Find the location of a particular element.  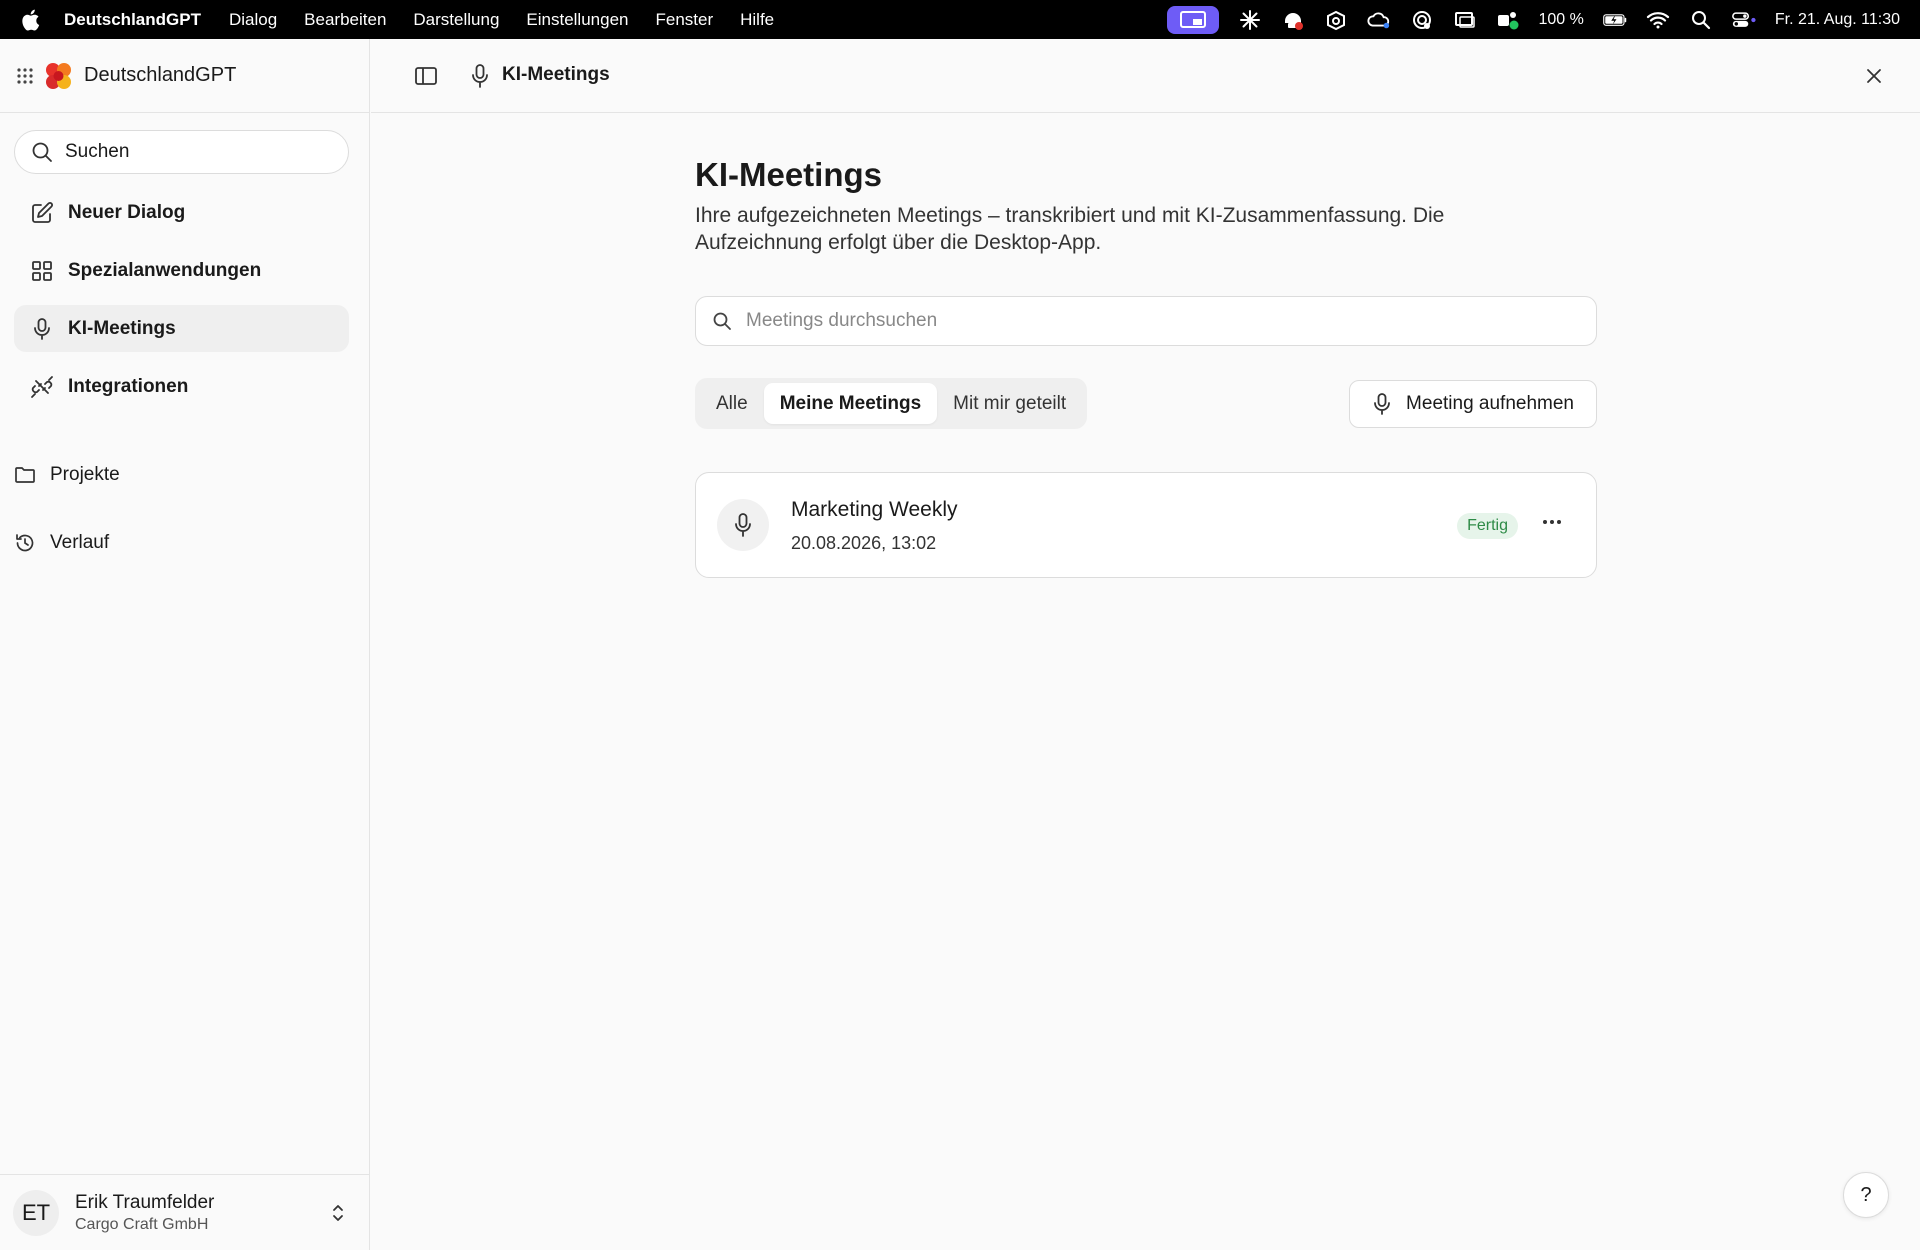

sidebar-search: Suchen is located at coordinates (181, 152).